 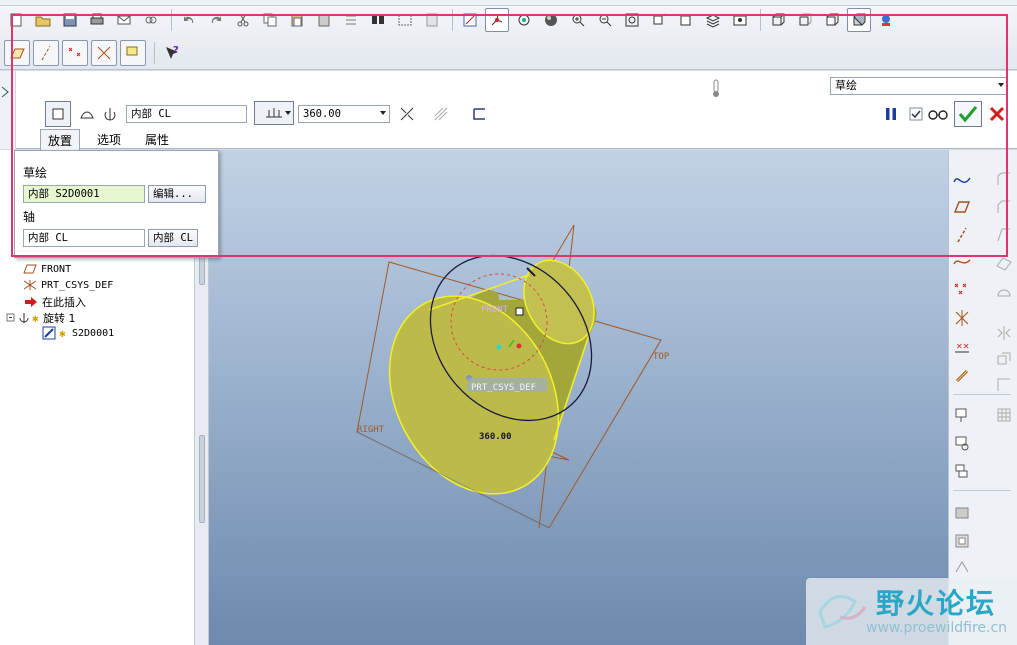 I want to click on analysis-button: ✕✕, so click(x=962, y=347).